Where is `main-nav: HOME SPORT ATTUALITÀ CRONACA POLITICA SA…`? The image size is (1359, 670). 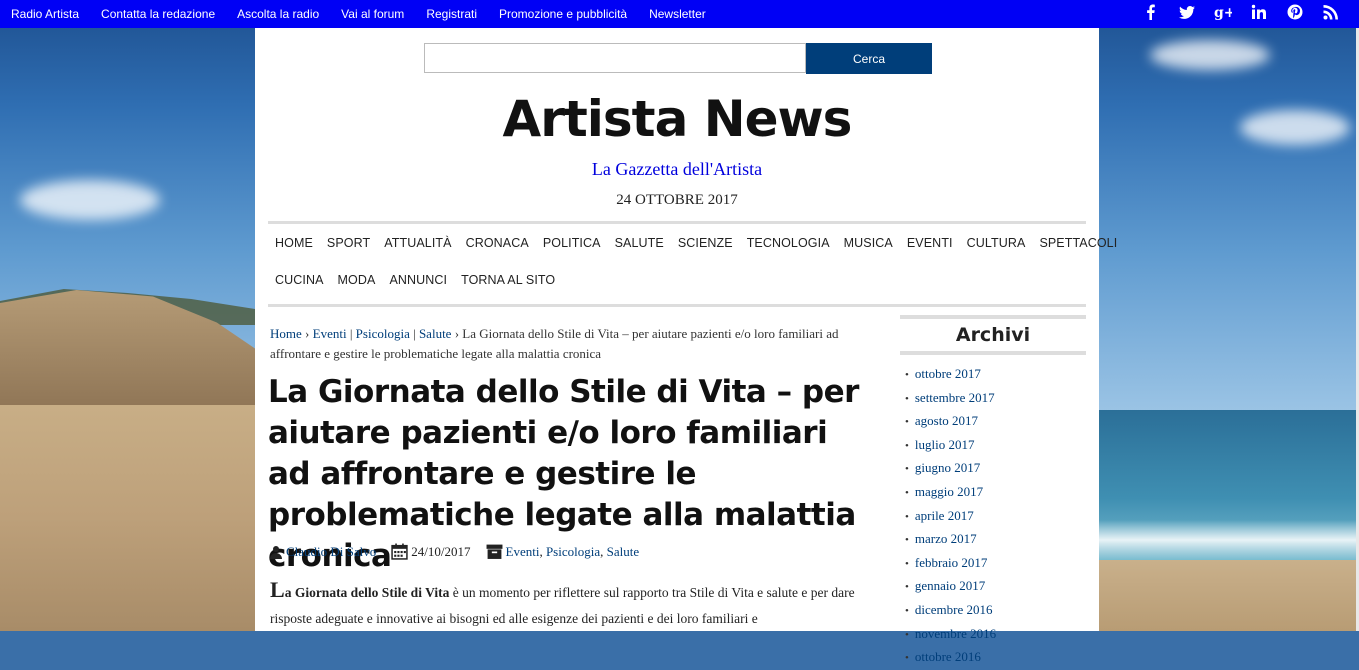
main-nav: HOME SPORT ATTUALITÀ CRONACA POLITICA SA… is located at coordinates (692, 264).